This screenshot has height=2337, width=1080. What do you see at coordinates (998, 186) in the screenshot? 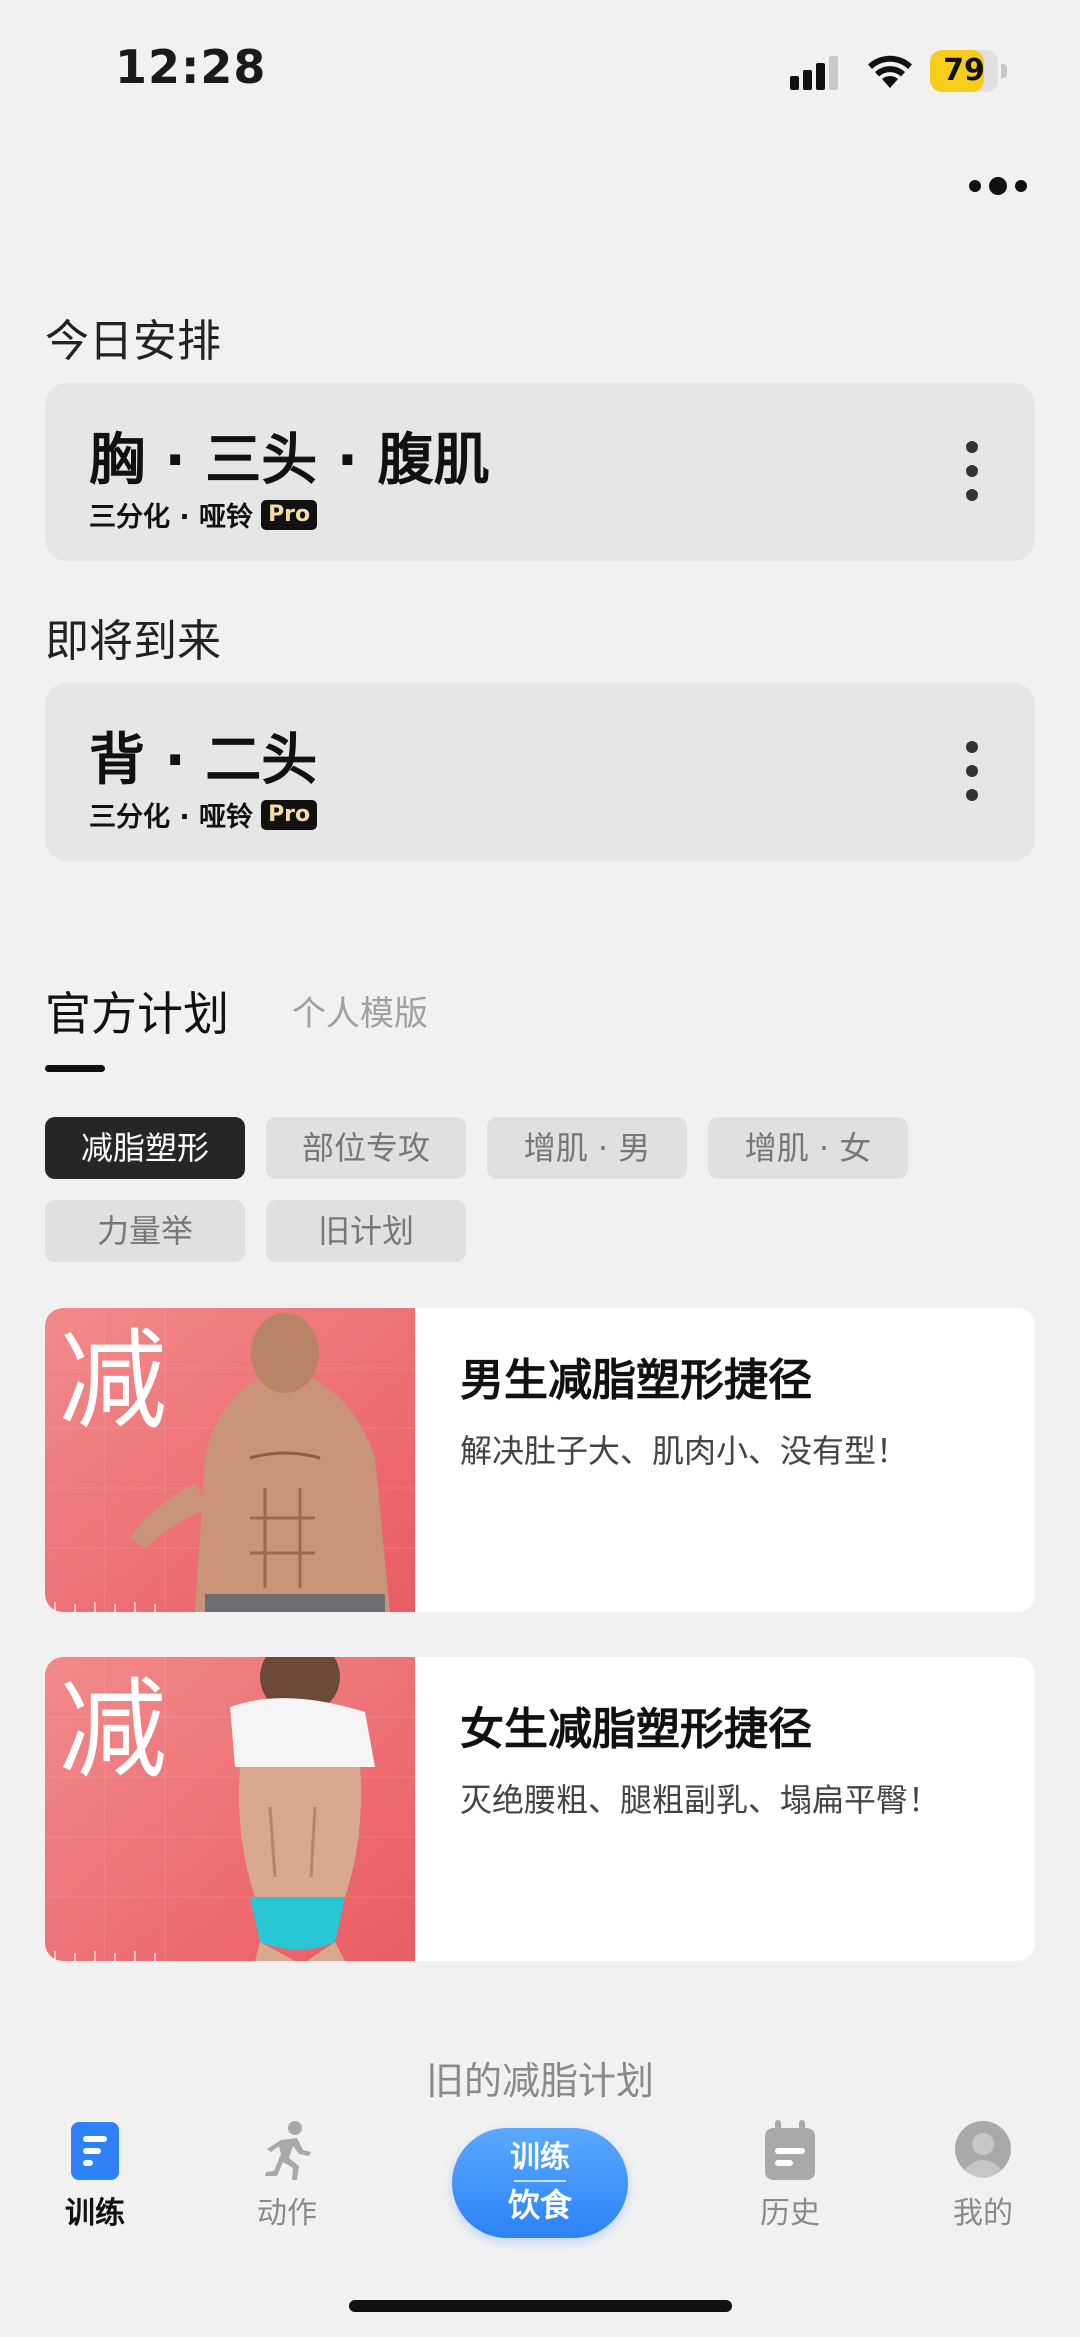
I see `more-options-icon` at bounding box center [998, 186].